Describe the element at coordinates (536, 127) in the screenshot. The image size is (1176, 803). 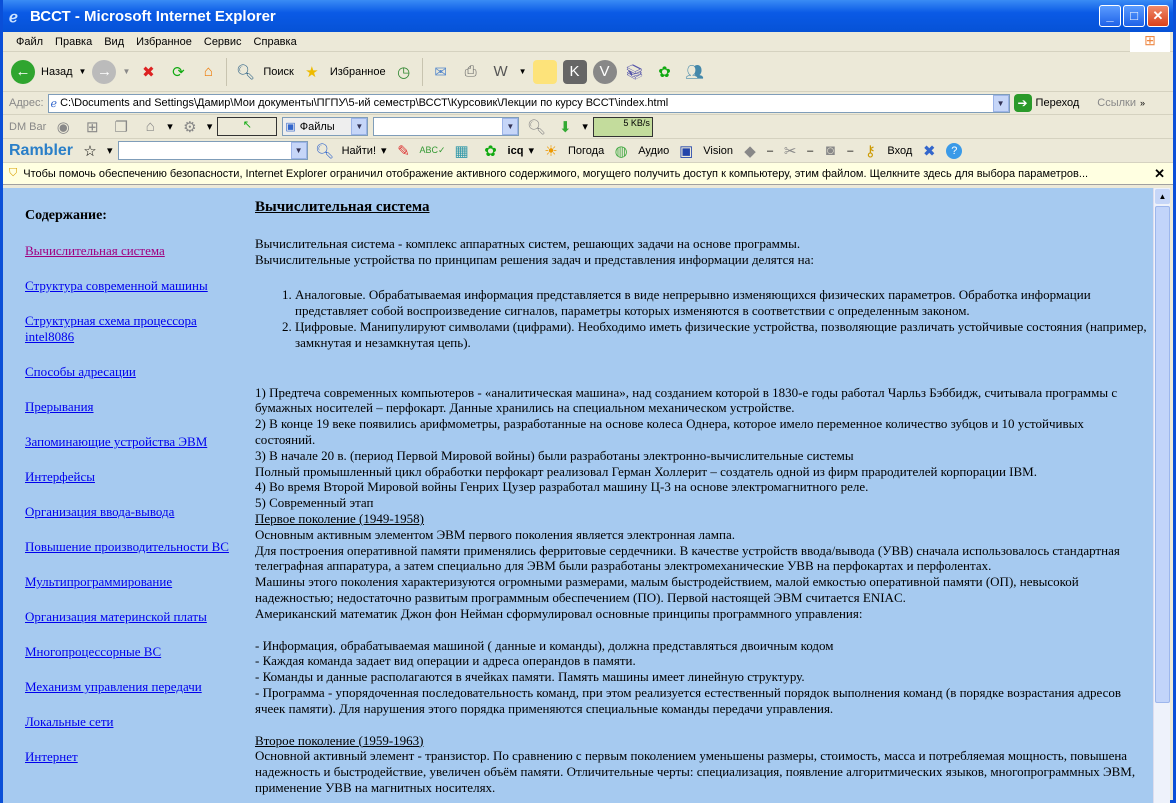
I see `dm-search-icon: 🔍︎` at that location.